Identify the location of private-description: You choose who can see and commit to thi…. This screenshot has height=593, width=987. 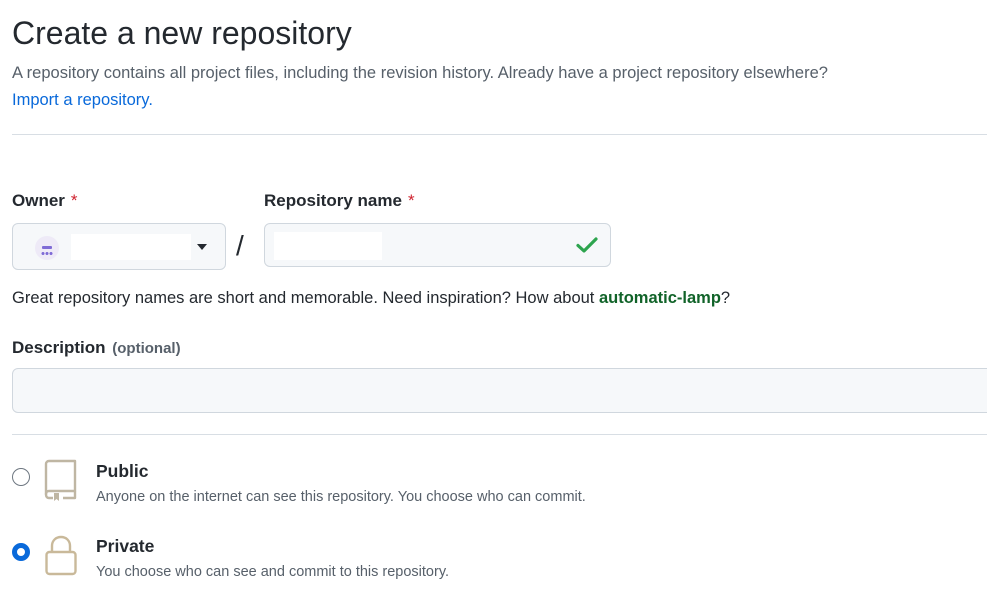
(273, 572).